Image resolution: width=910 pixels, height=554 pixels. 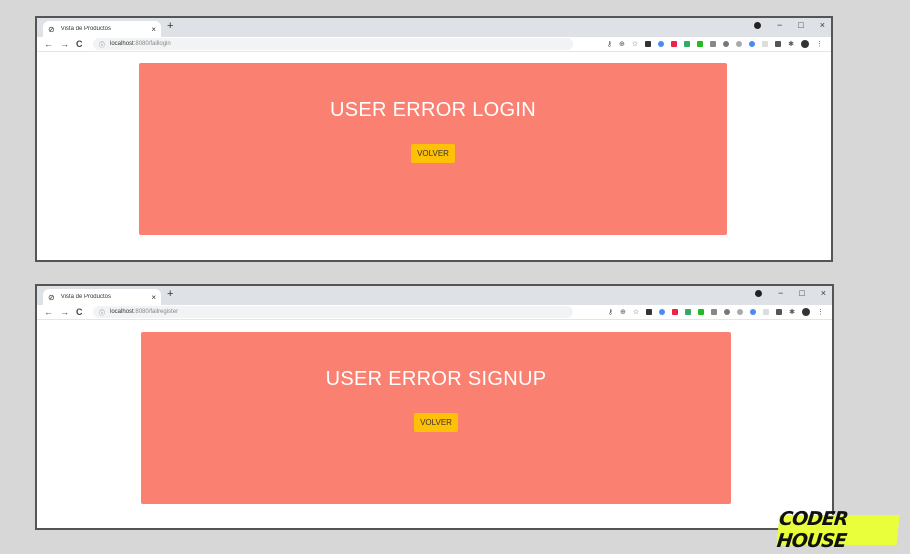 What do you see at coordinates (436, 379) in the screenshot?
I see `error-heading: USER ERROR SIGNUP` at bounding box center [436, 379].